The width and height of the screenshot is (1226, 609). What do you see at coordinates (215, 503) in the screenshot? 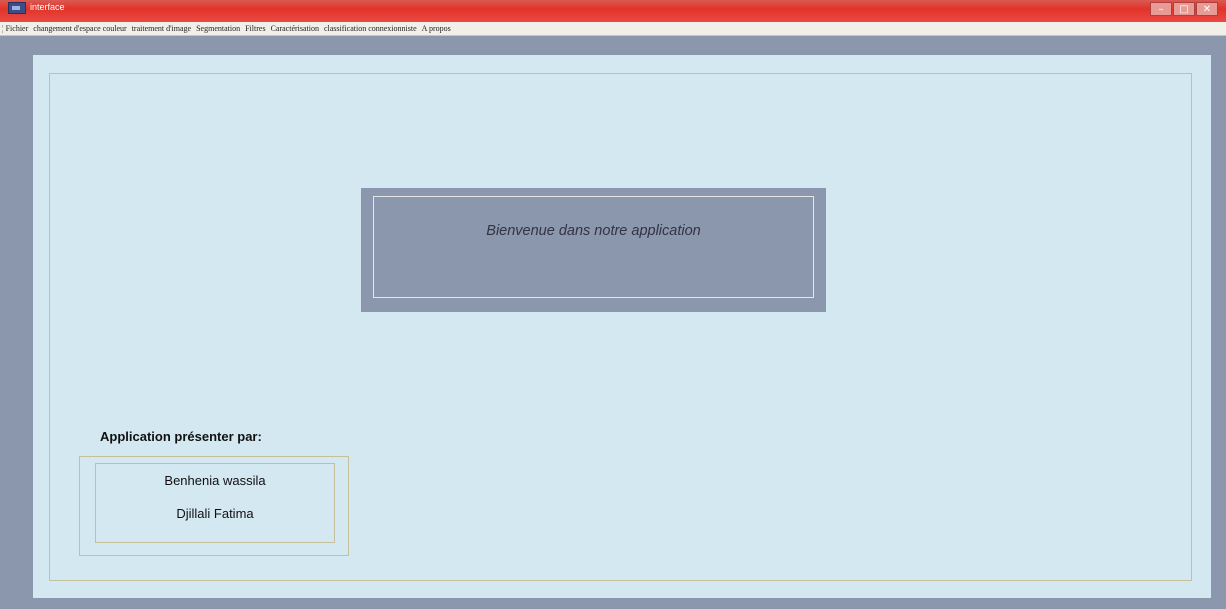
I see `authors-inner-frame: Benhenia wassila Djillali Fatima` at bounding box center [215, 503].